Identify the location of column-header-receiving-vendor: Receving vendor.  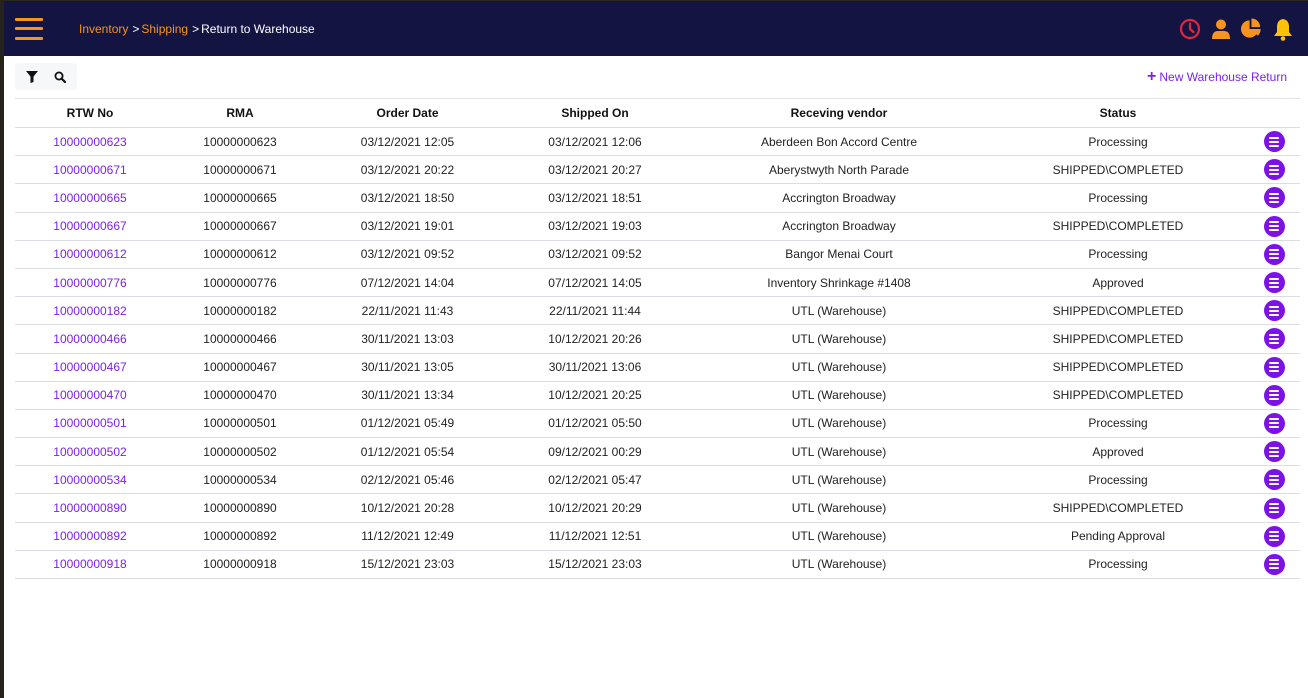
(839, 113).